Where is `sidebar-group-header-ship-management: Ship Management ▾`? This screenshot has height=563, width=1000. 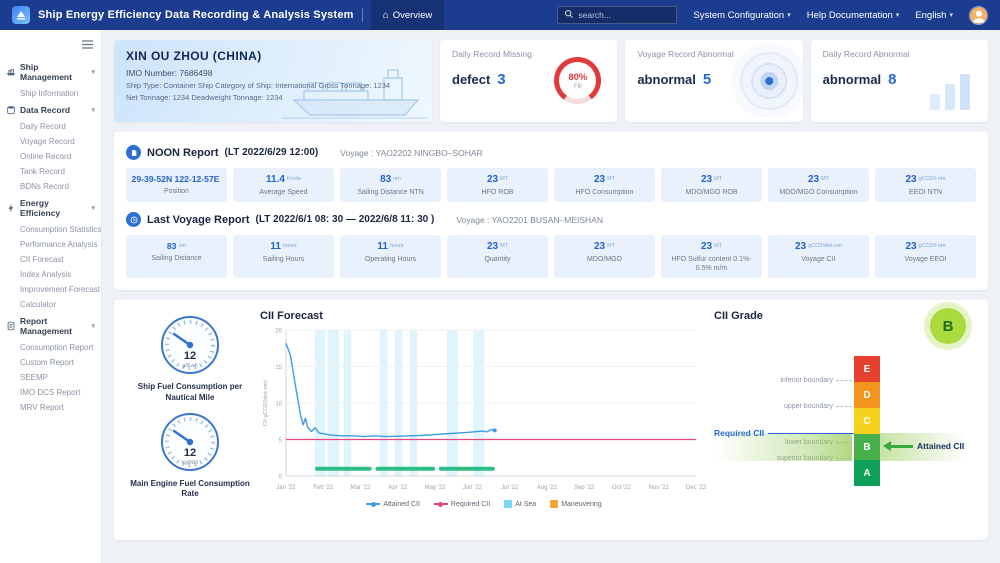 sidebar-group-header-ship-management: Ship Management ▾ is located at coordinates (50, 72).